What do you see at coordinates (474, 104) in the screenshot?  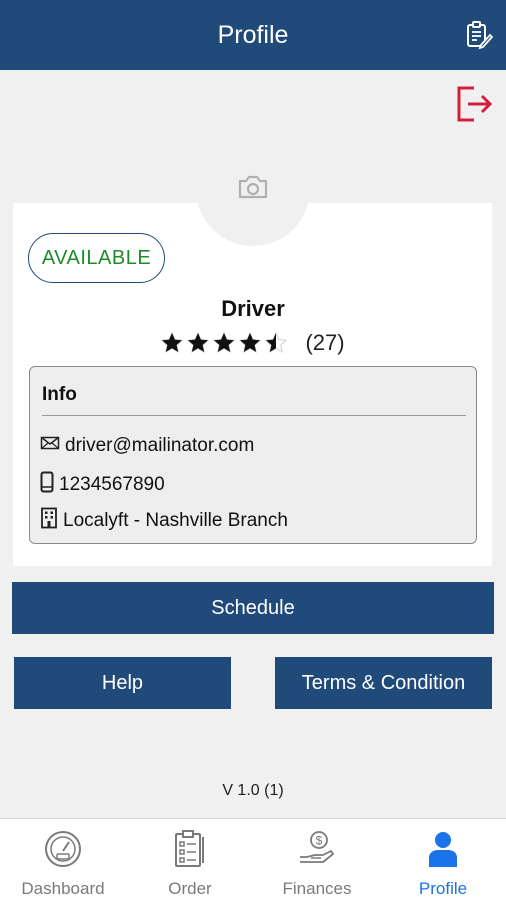 I see `logout-icon` at bounding box center [474, 104].